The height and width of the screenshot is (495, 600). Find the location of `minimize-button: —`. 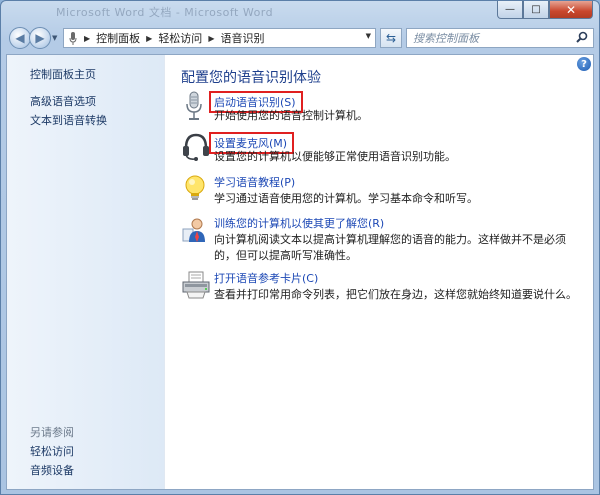

minimize-button: — is located at coordinates (510, 10).